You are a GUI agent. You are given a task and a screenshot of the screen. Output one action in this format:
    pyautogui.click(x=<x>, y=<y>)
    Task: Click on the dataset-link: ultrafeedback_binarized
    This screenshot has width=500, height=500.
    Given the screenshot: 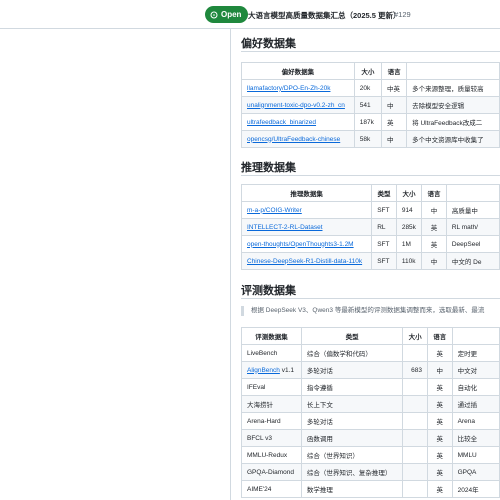 What is the action you would take?
    pyautogui.click(x=281, y=122)
    